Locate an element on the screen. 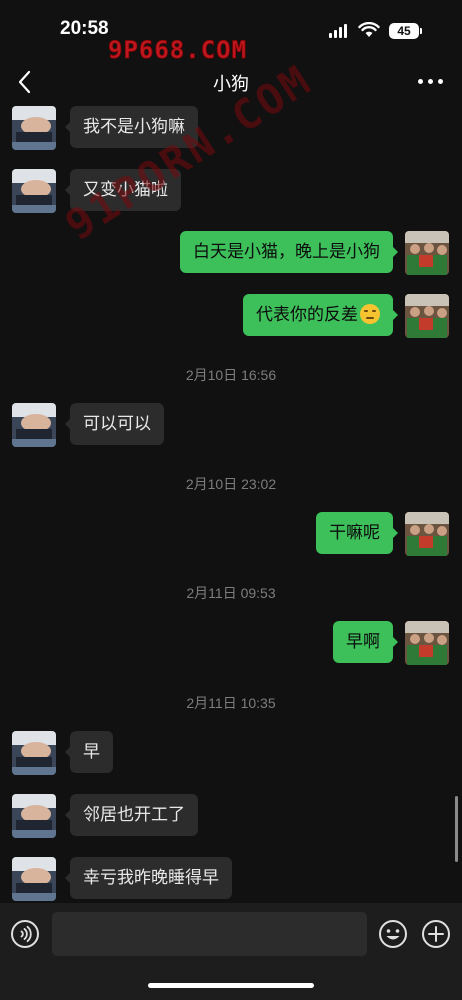 The width and height of the screenshot is (462, 1000). status-time: 20:58 is located at coordinates (84, 28).